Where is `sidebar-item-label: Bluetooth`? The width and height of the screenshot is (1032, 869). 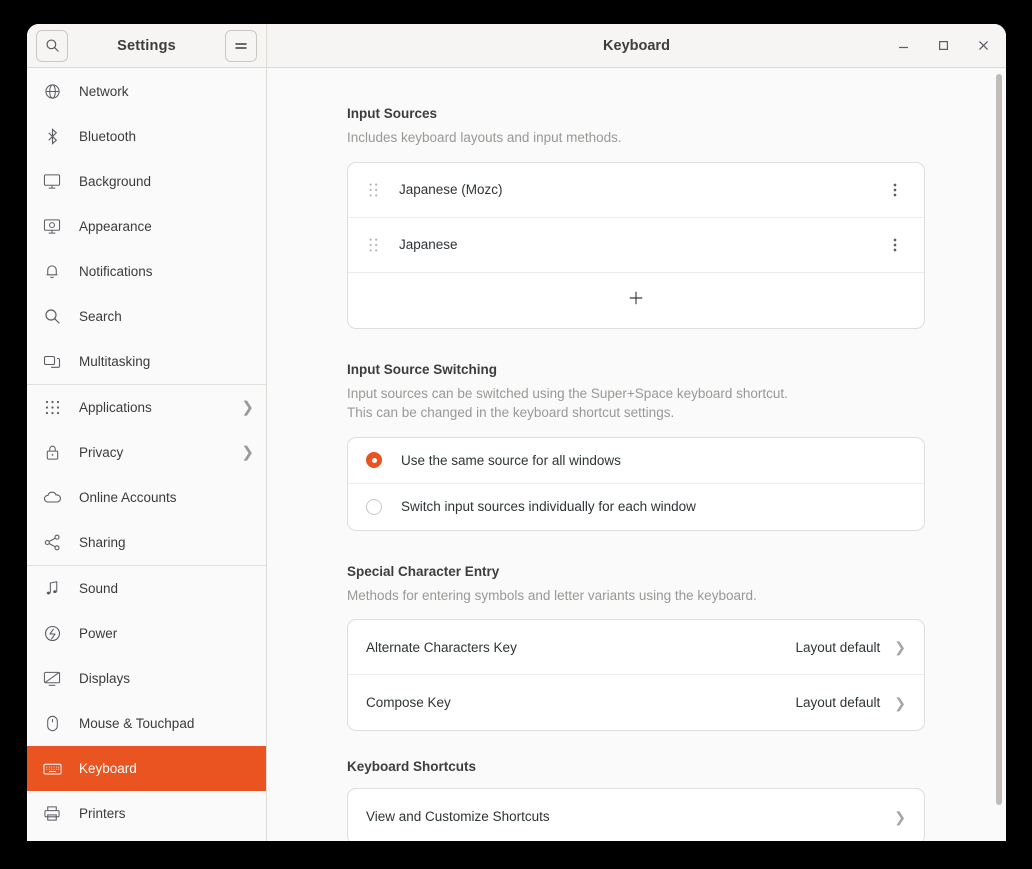 sidebar-item-label: Bluetooth is located at coordinates (108, 136).